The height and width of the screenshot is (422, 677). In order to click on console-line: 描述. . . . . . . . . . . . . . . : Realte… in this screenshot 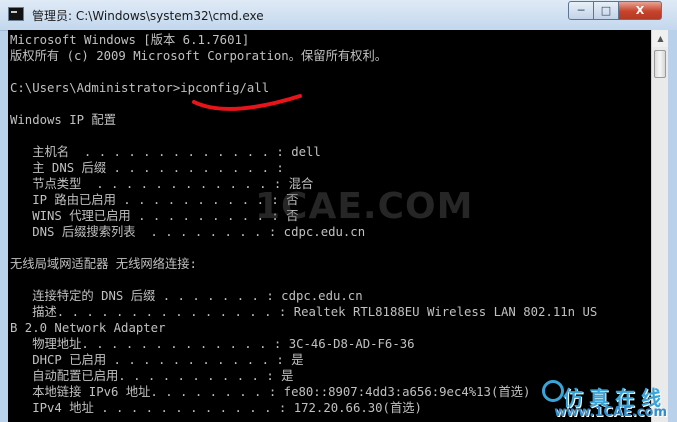, I will do `click(304, 312)`.